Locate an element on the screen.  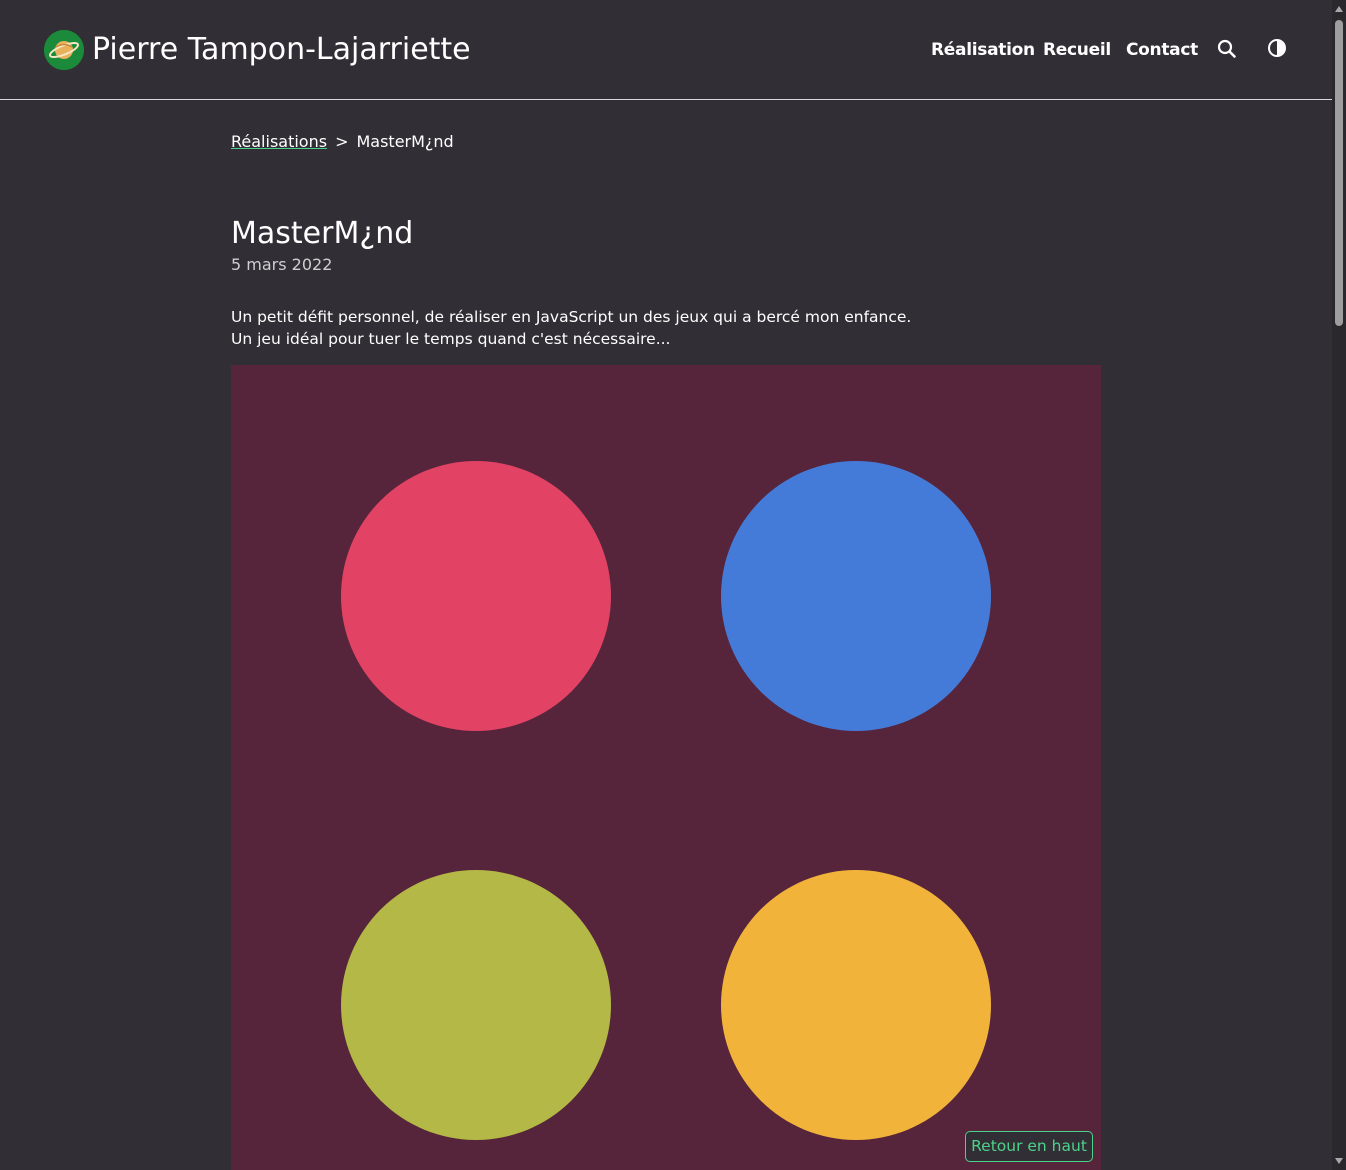
article-date: 5 mars 2022 is located at coordinates (282, 264).